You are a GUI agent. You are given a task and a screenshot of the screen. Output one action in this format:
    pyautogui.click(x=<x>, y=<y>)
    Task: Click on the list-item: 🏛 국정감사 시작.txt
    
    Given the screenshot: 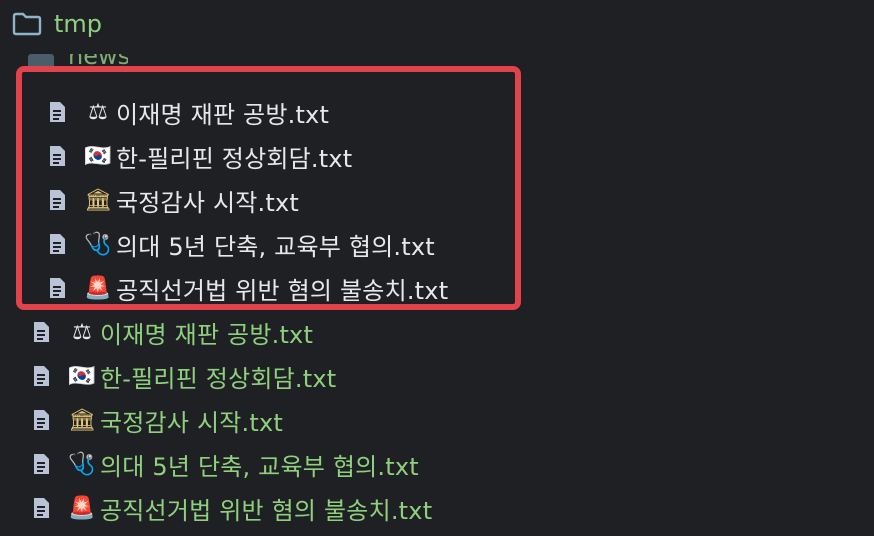 What is the action you would take?
    pyautogui.click(x=157, y=420)
    